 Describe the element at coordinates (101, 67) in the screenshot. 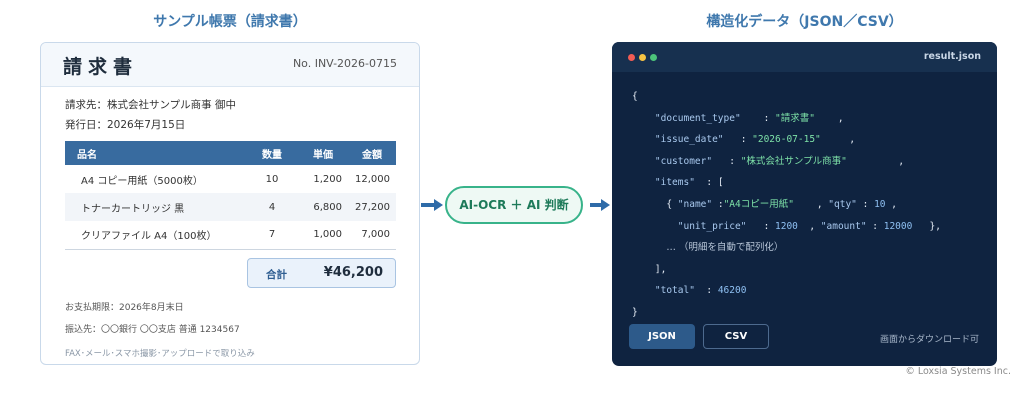

I see `invoice-title: 請求書` at that location.